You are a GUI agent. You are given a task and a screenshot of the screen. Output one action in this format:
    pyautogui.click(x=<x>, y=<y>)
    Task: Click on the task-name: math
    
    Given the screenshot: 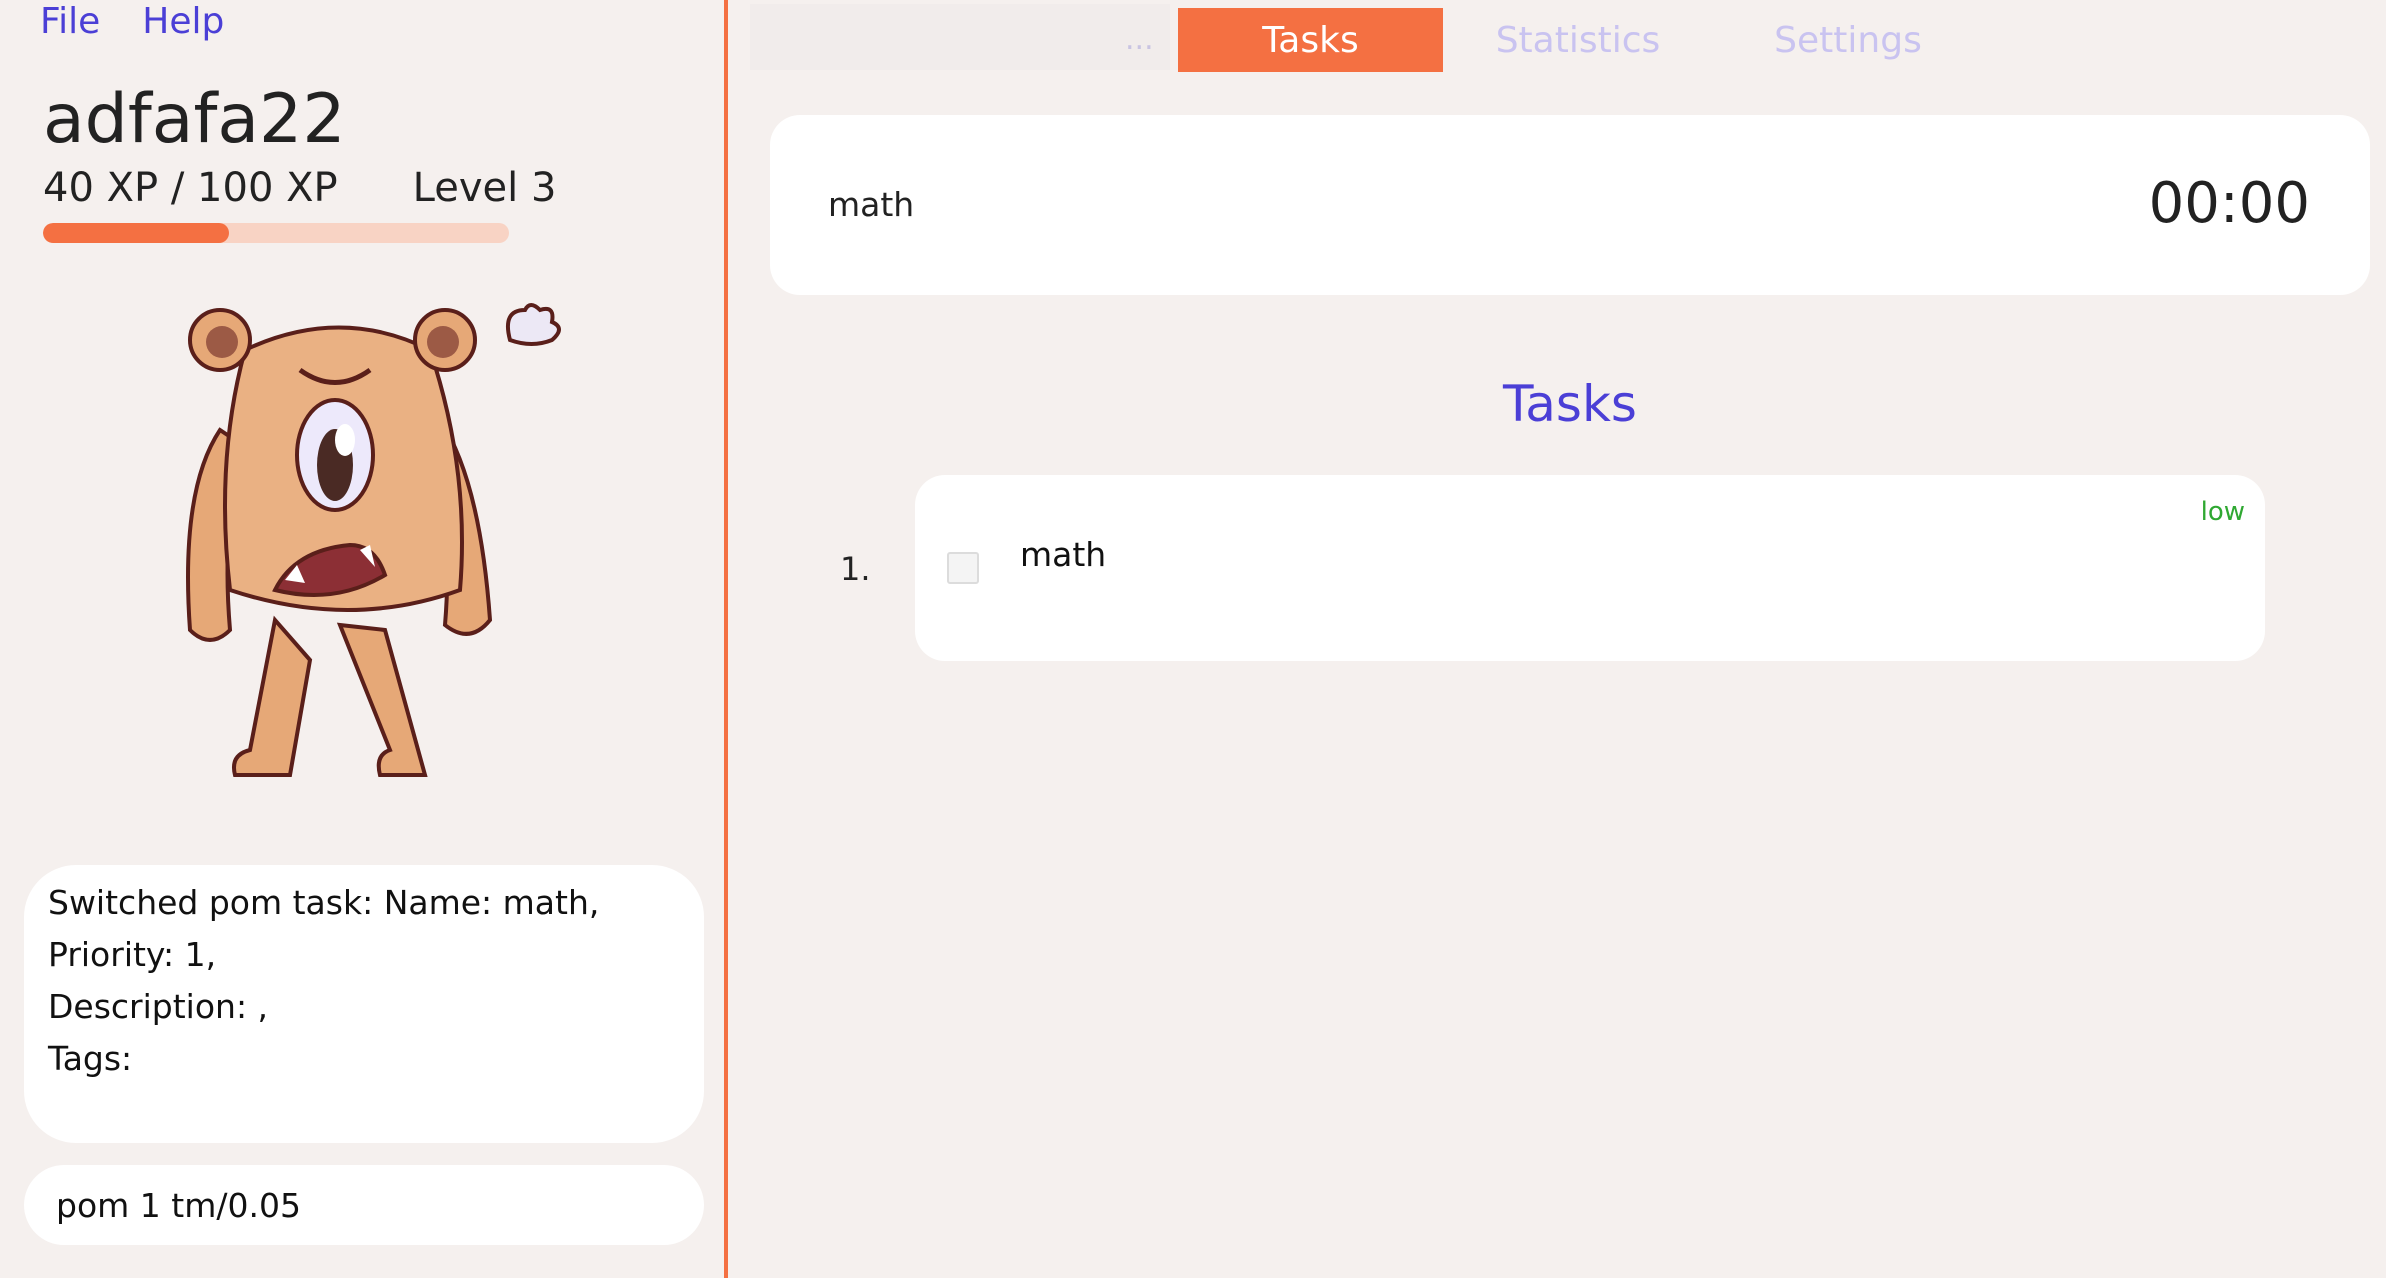 What is the action you would take?
    pyautogui.click(x=1063, y=554)
    